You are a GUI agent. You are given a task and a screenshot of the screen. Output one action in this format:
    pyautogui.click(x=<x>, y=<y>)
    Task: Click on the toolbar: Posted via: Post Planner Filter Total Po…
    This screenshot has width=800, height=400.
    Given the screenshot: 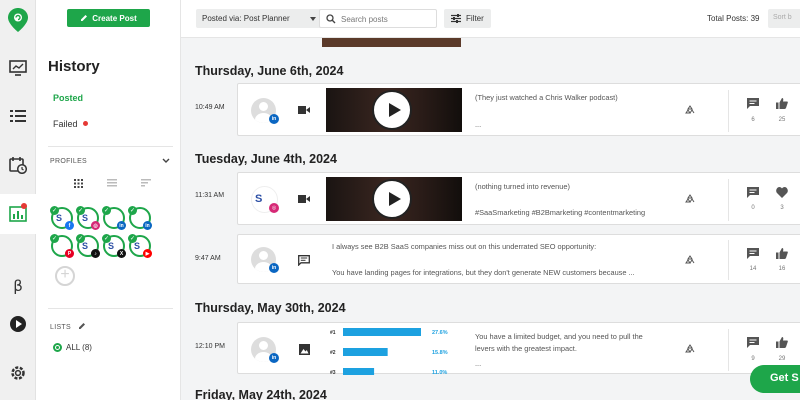 What is the action you would take?
    pyautogui.click(x=490, y=19)
    